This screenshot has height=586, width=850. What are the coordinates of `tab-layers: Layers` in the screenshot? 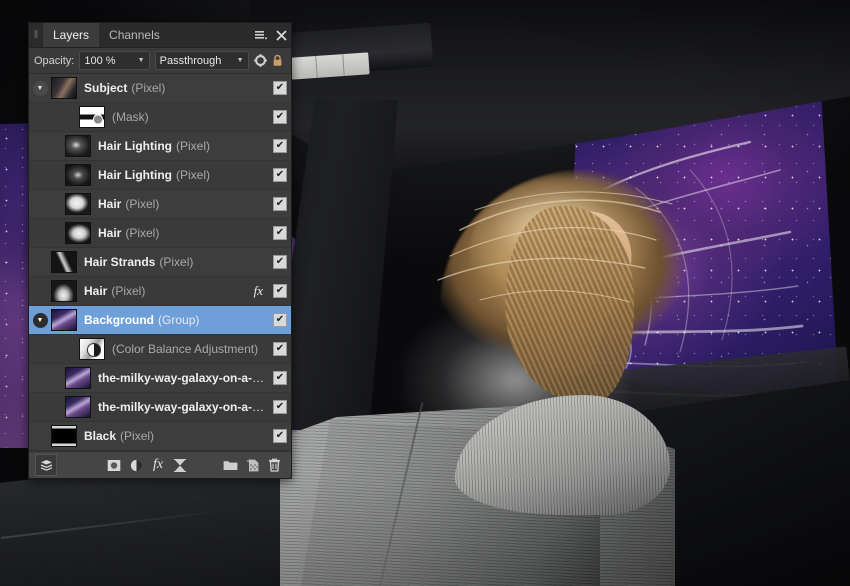 It's located at (71, 35).